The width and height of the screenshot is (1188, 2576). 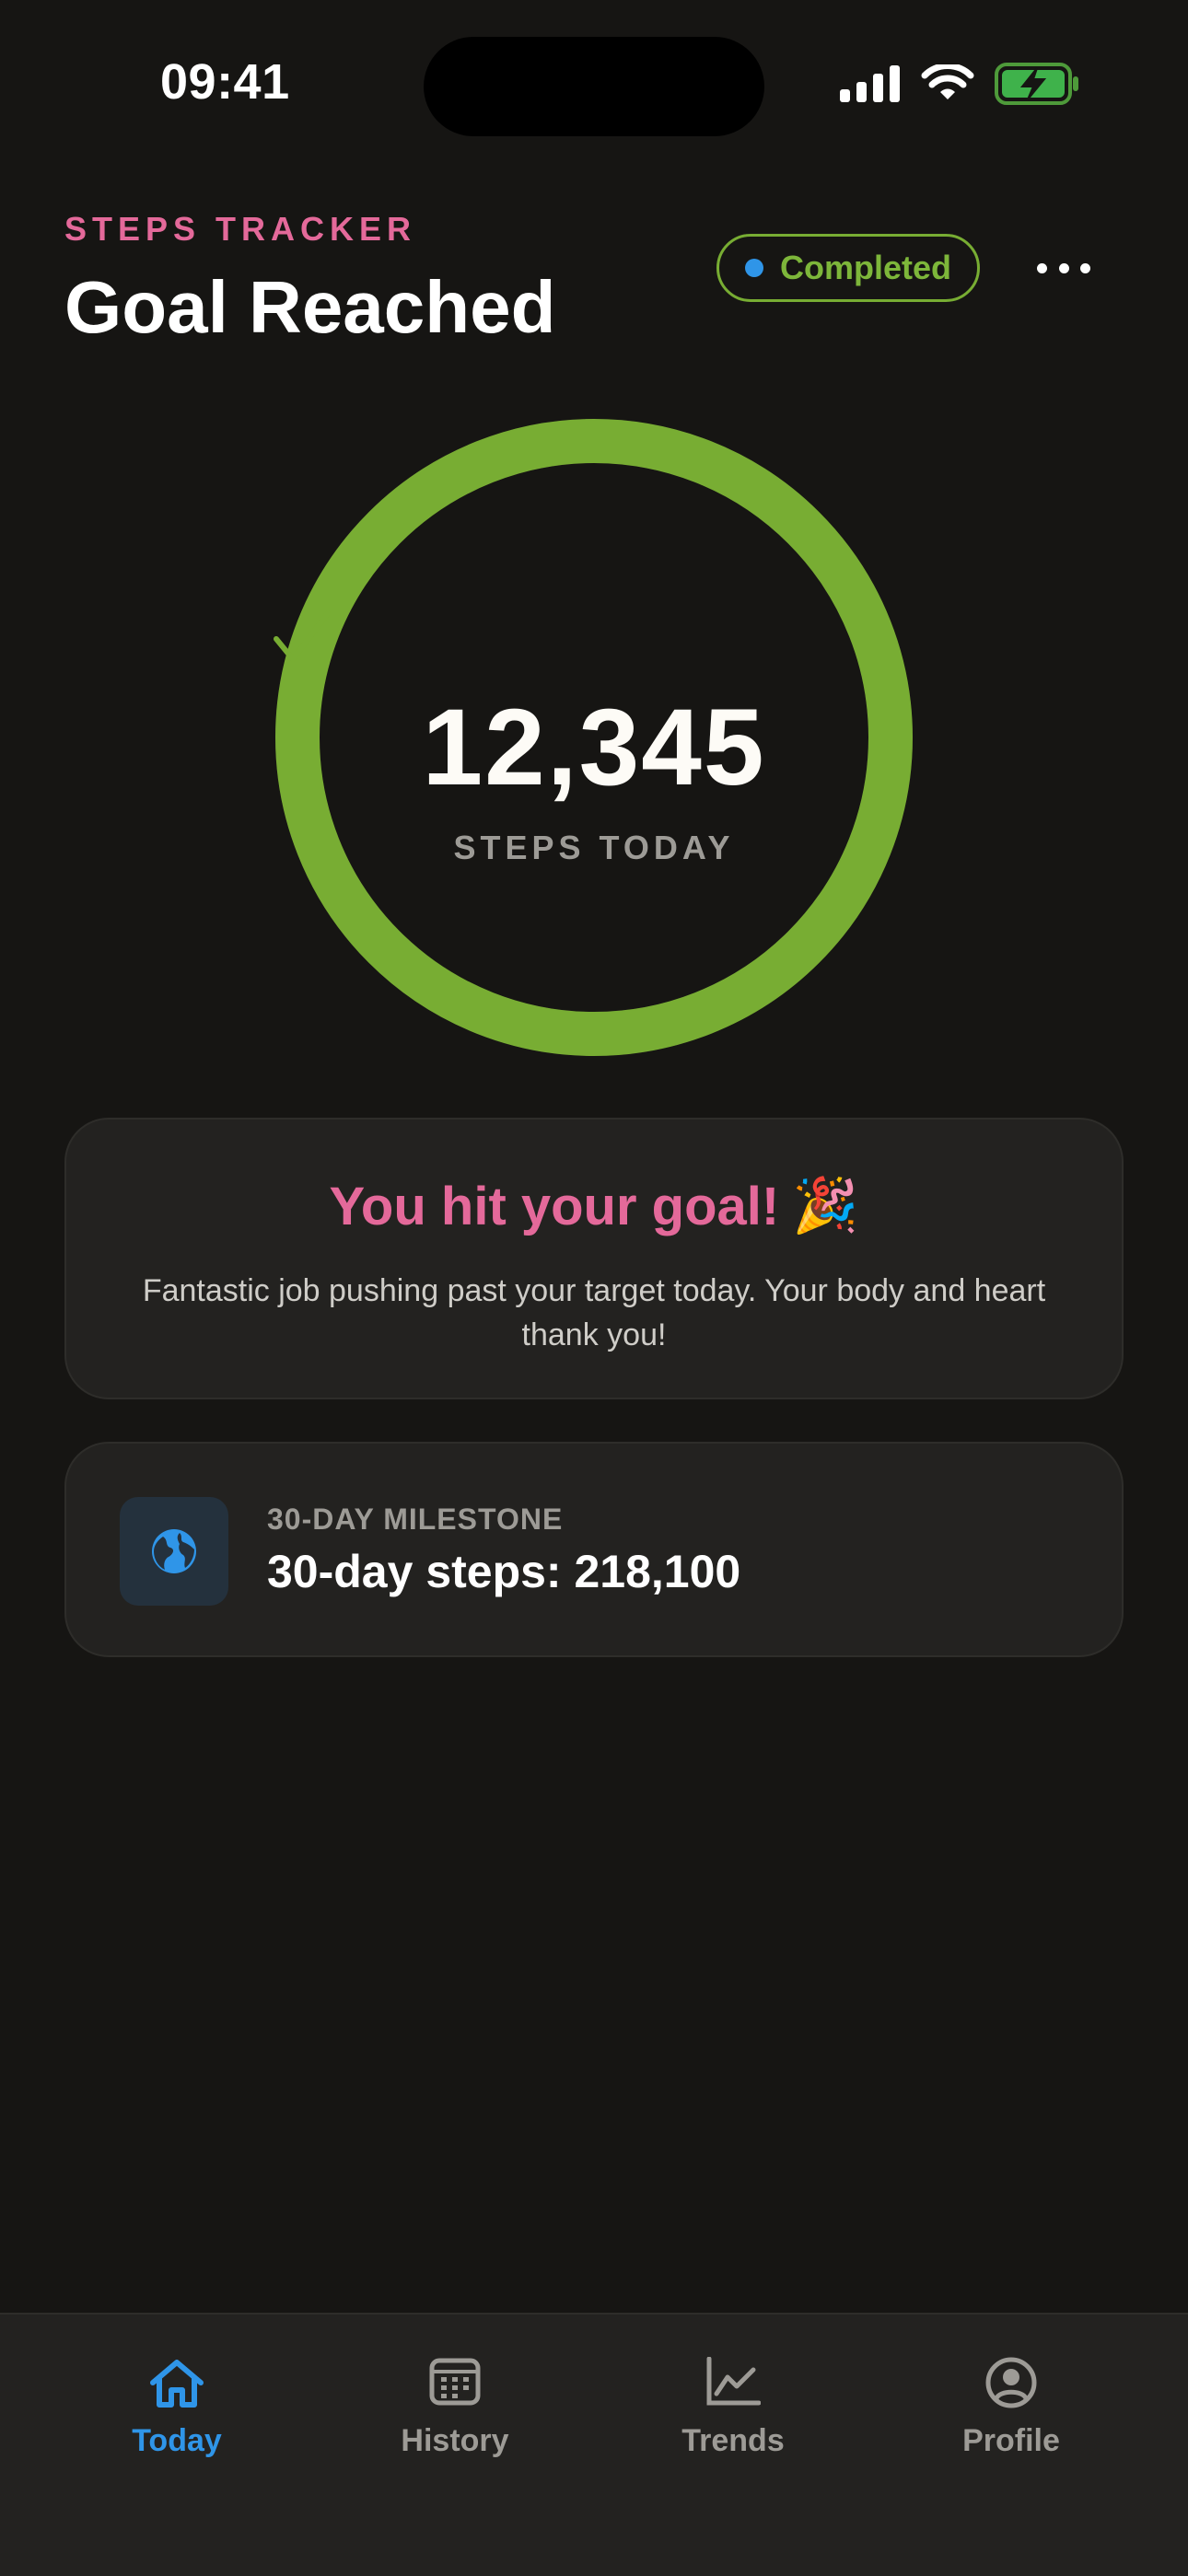 I want to click on home-icon, so click(x=177, y=2383).